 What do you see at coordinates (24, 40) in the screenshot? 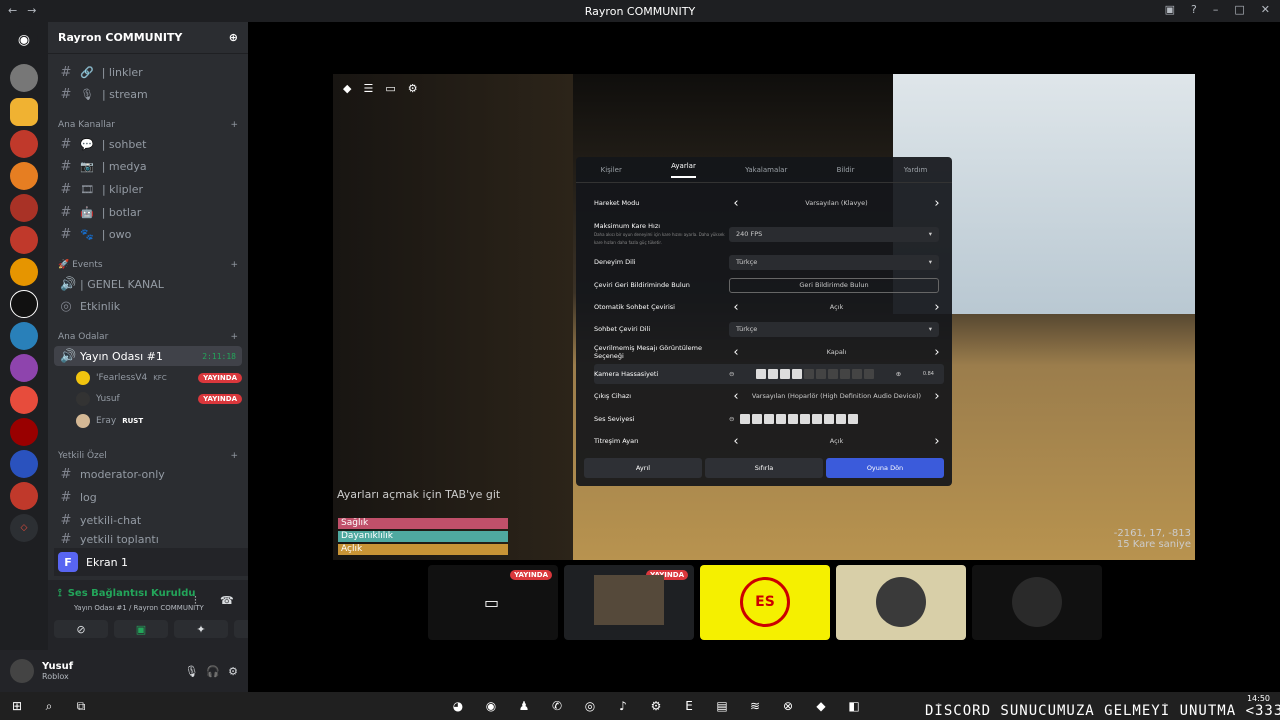
I see `discord-home-icon: ◉` at bounding box center [24, 40].